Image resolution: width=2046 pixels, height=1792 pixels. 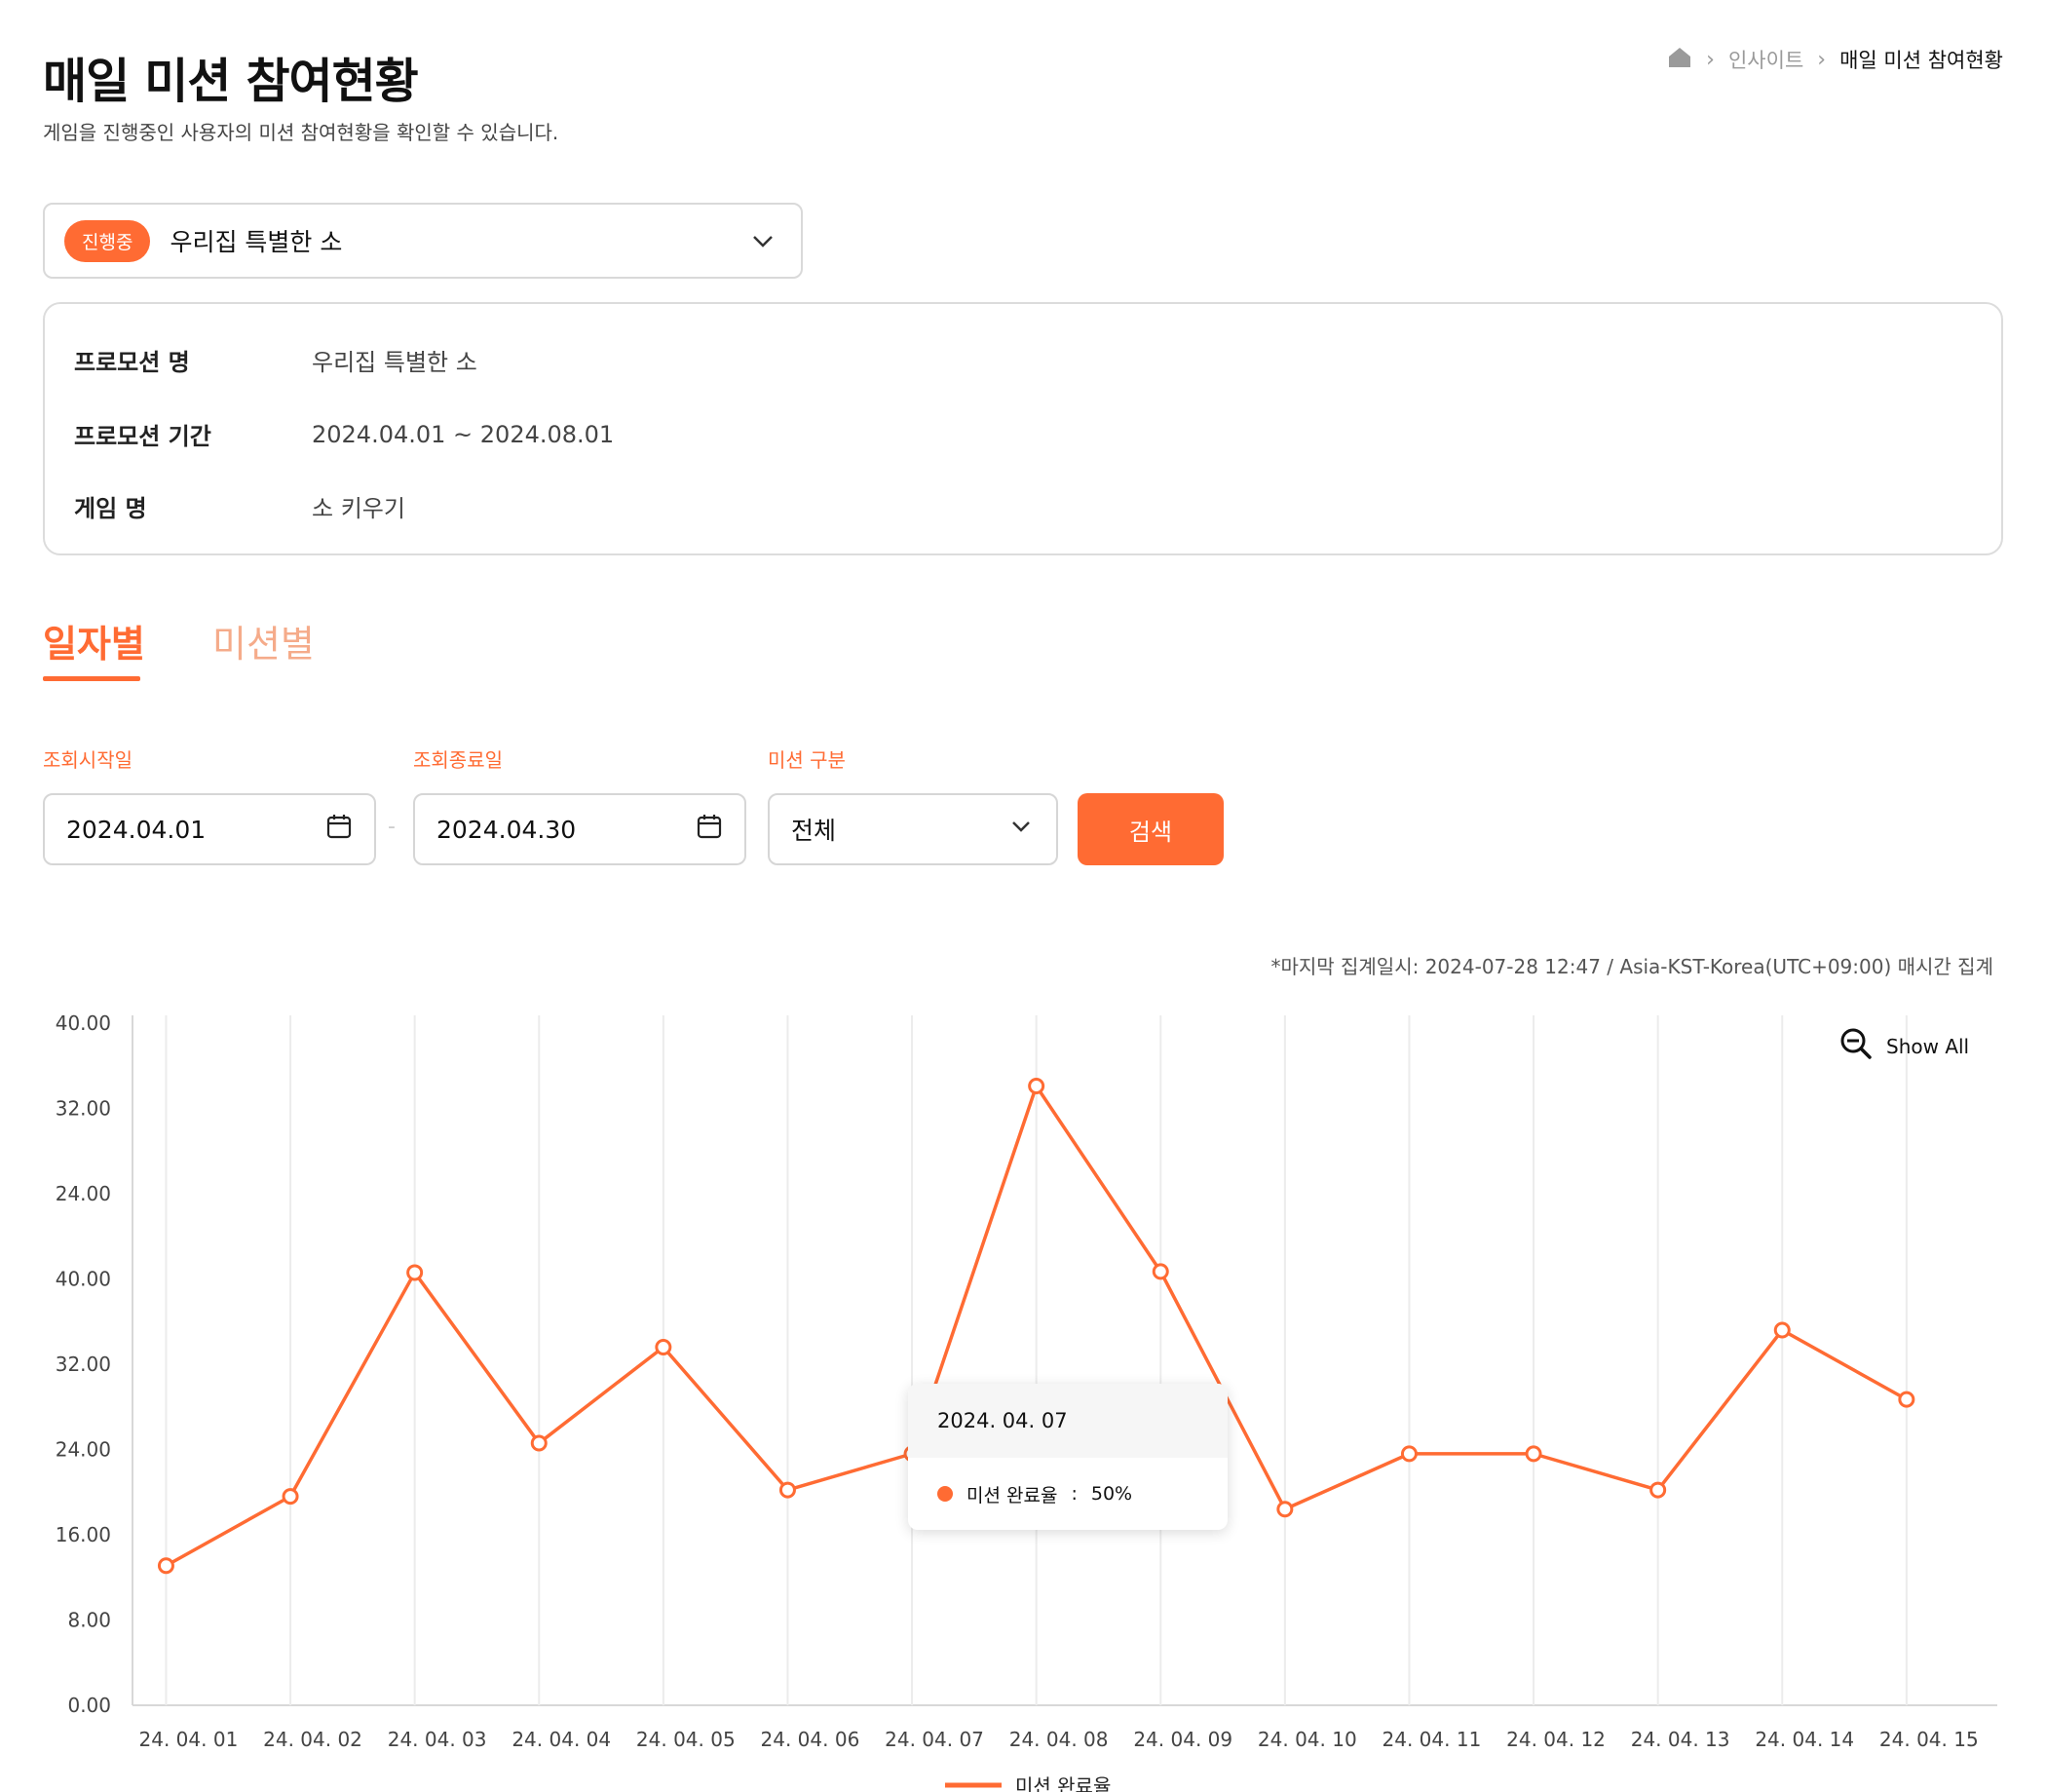 What do you see at coordinates (934, 1739) in the screenshot?
I see `x-tick-label: 24. 04. 07` at bounding box center [934, 1739].